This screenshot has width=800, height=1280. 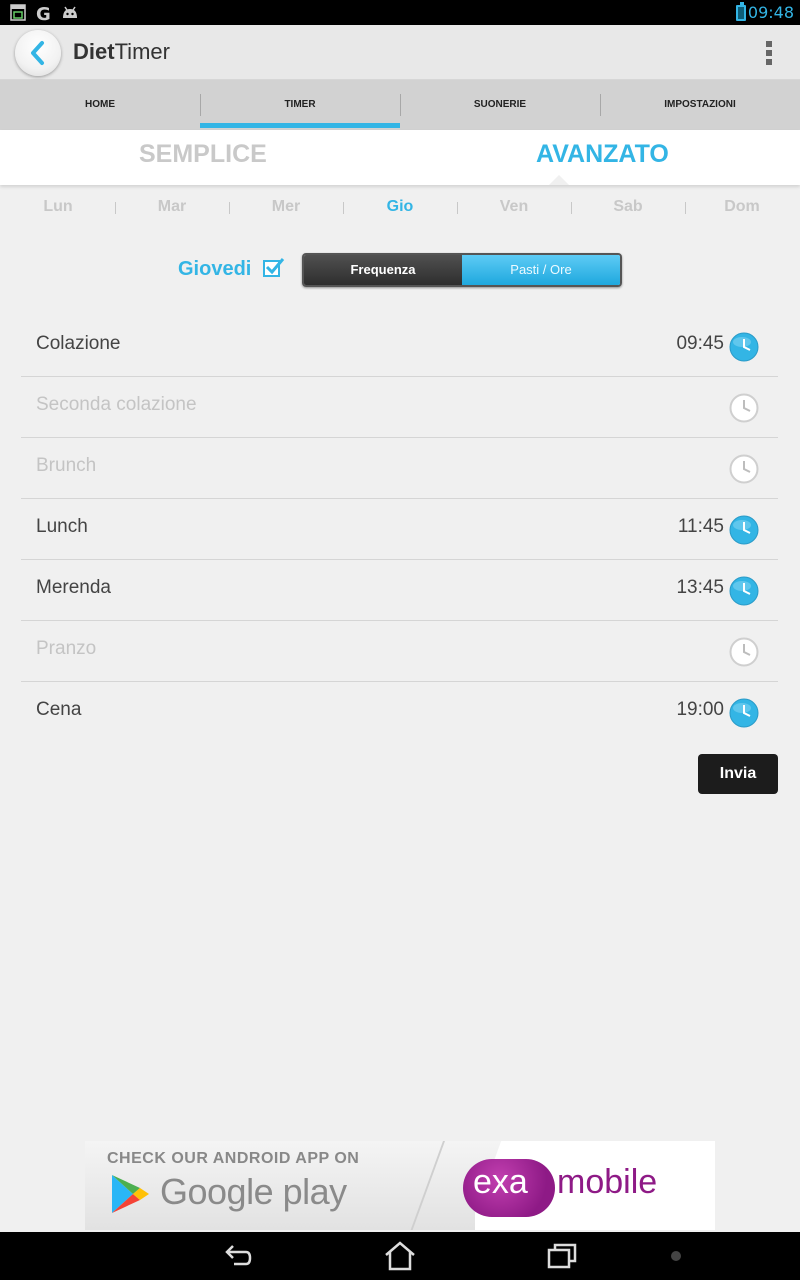 I want to click on meal-name: Lunch, so click(x=62, y=526).